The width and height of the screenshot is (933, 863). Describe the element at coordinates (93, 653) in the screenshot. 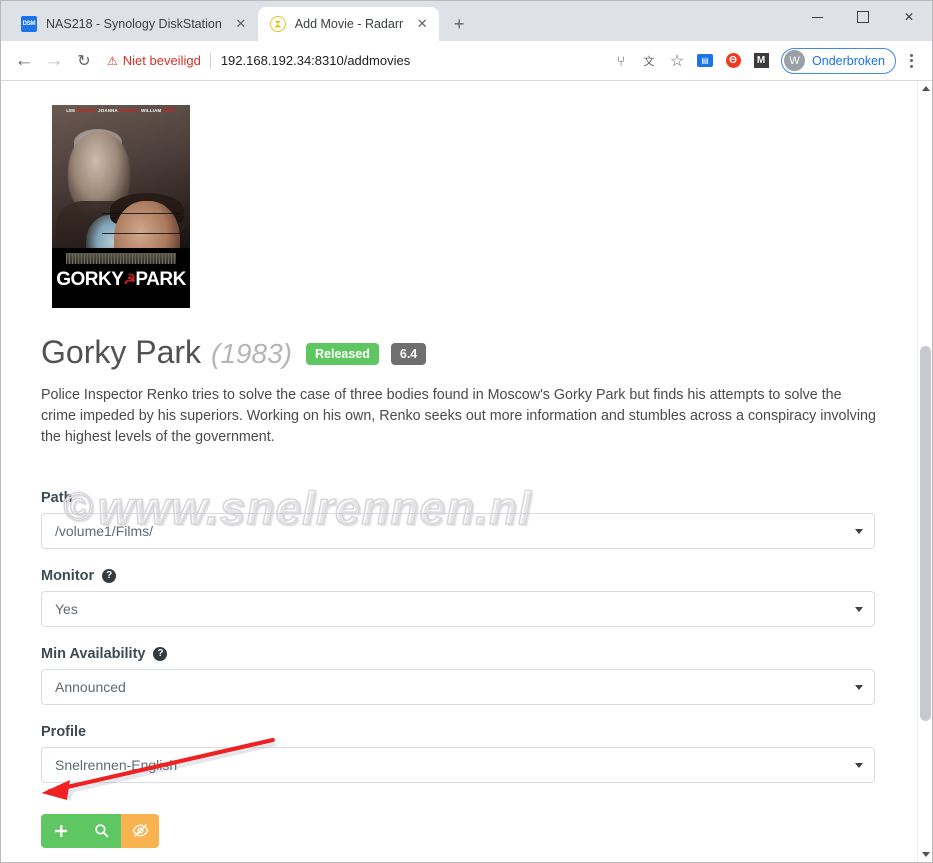

I see `label-text: Min Availability` at that location.